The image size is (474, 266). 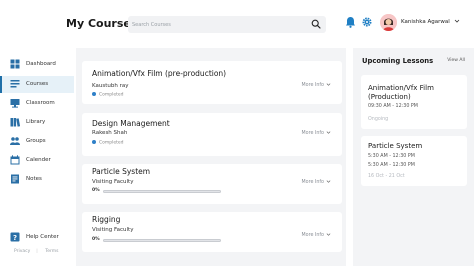 What do you see at coordinates (15, 103) in the screenshot?
I see `classroom-icon` at bounding box center [15, 103].